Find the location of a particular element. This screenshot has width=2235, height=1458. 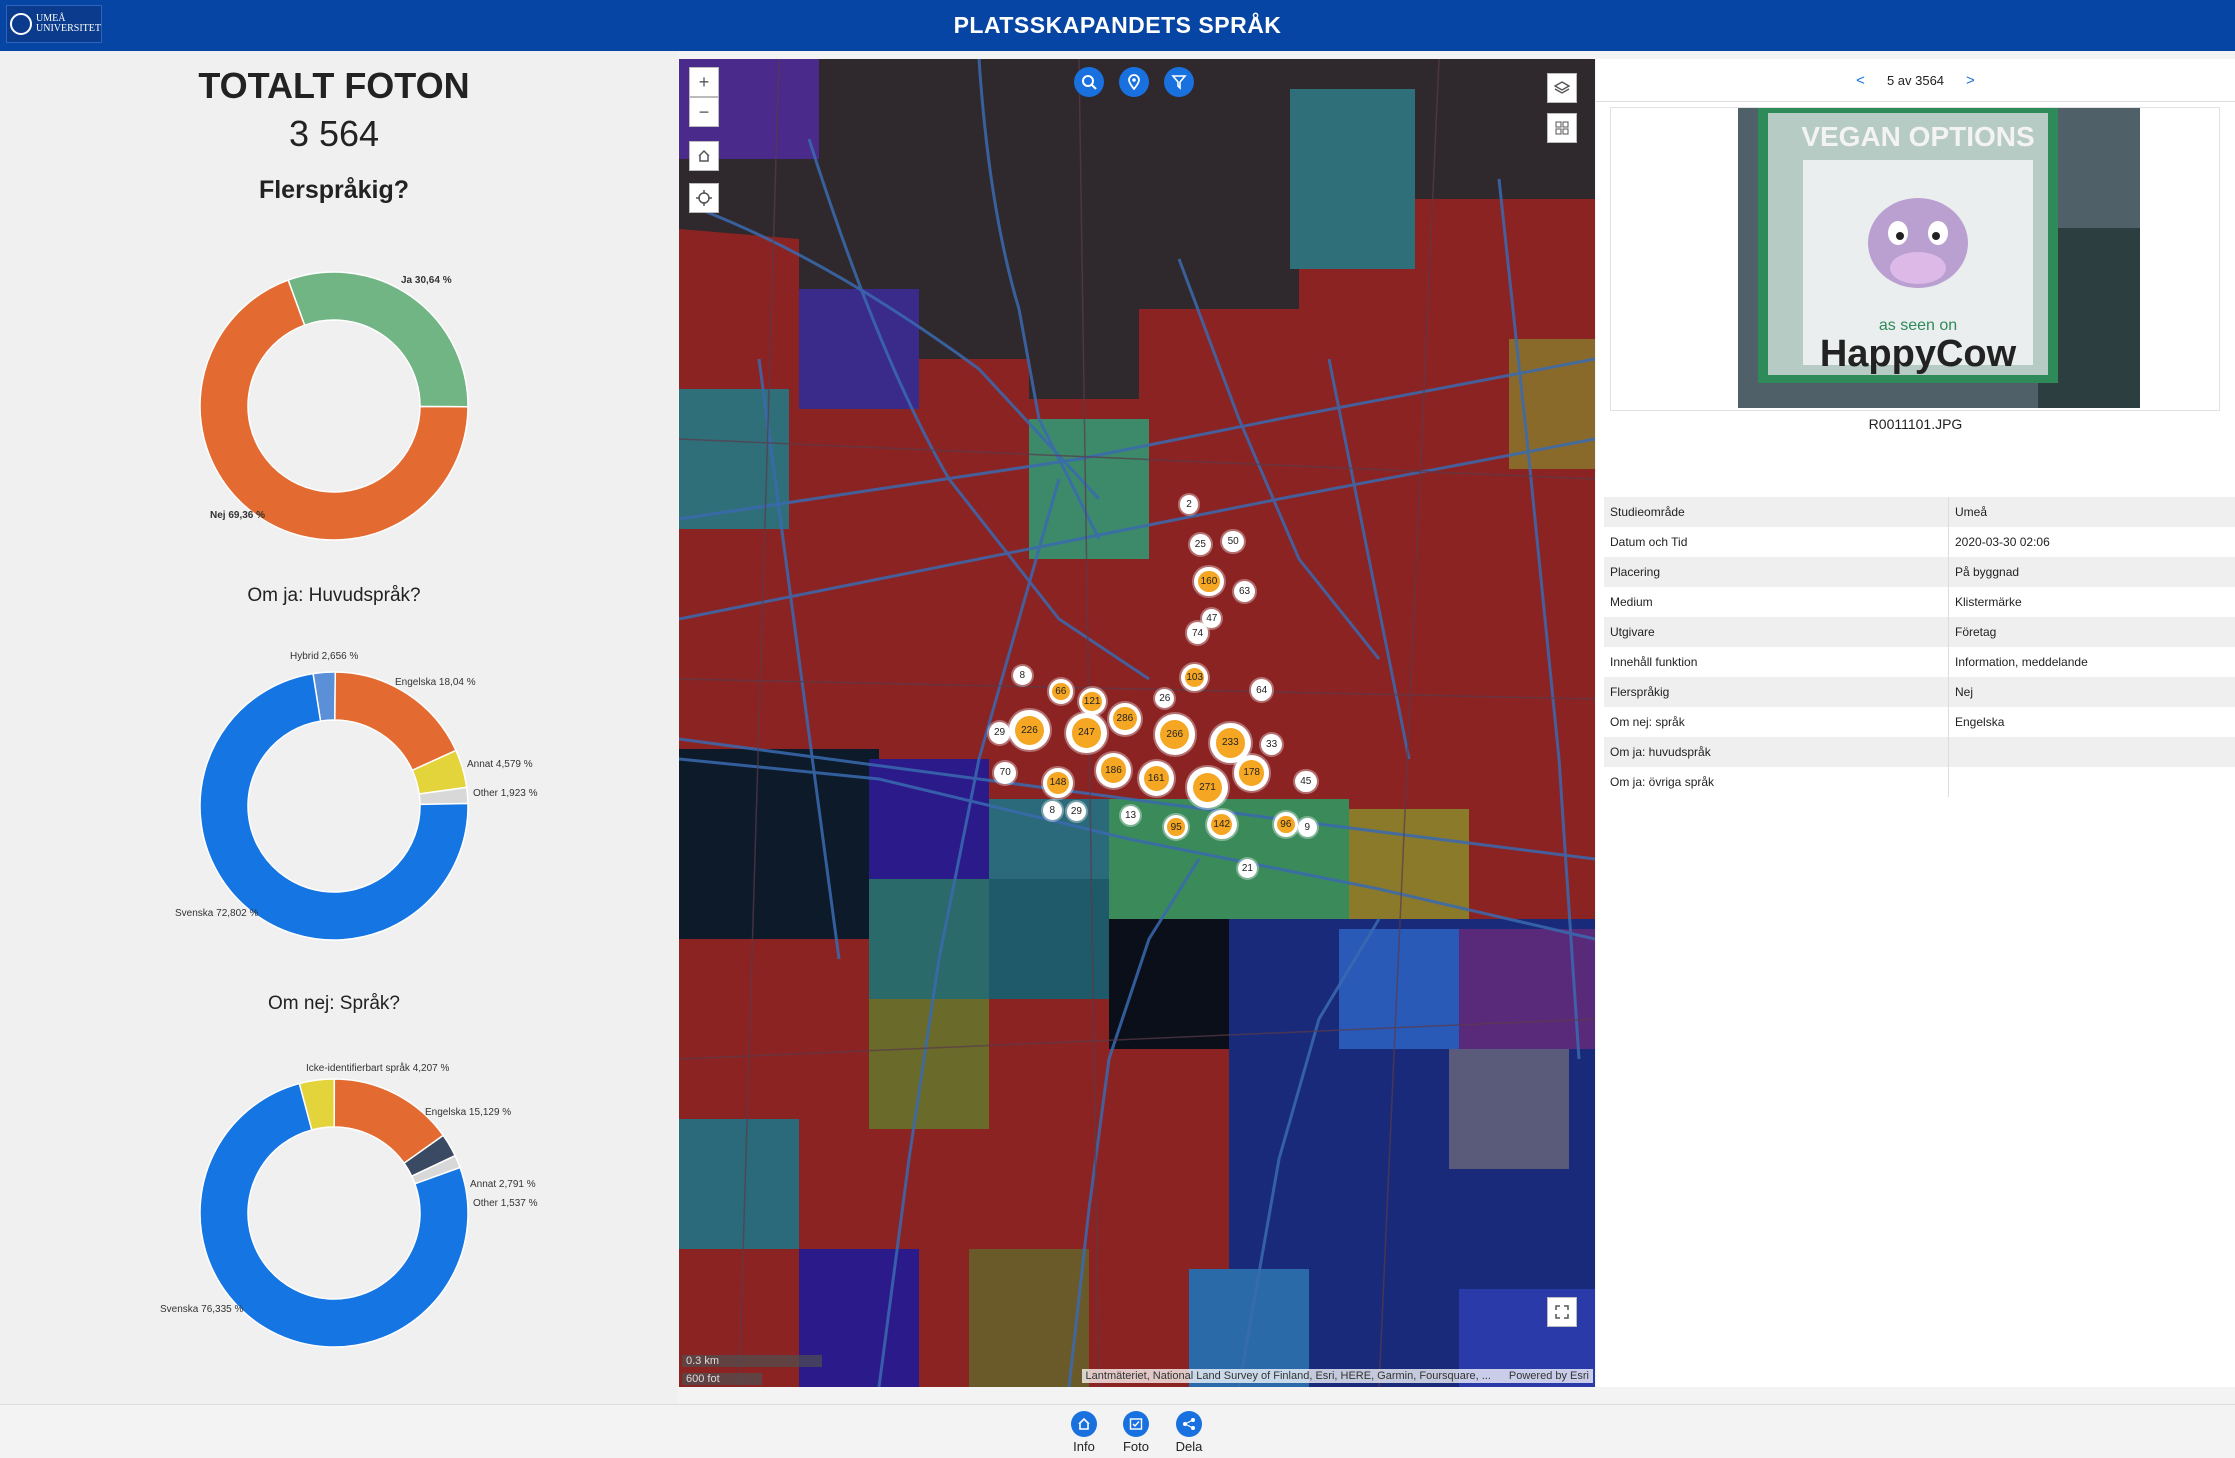

cluster-count: 247 is located at coordinates (1086, 732).